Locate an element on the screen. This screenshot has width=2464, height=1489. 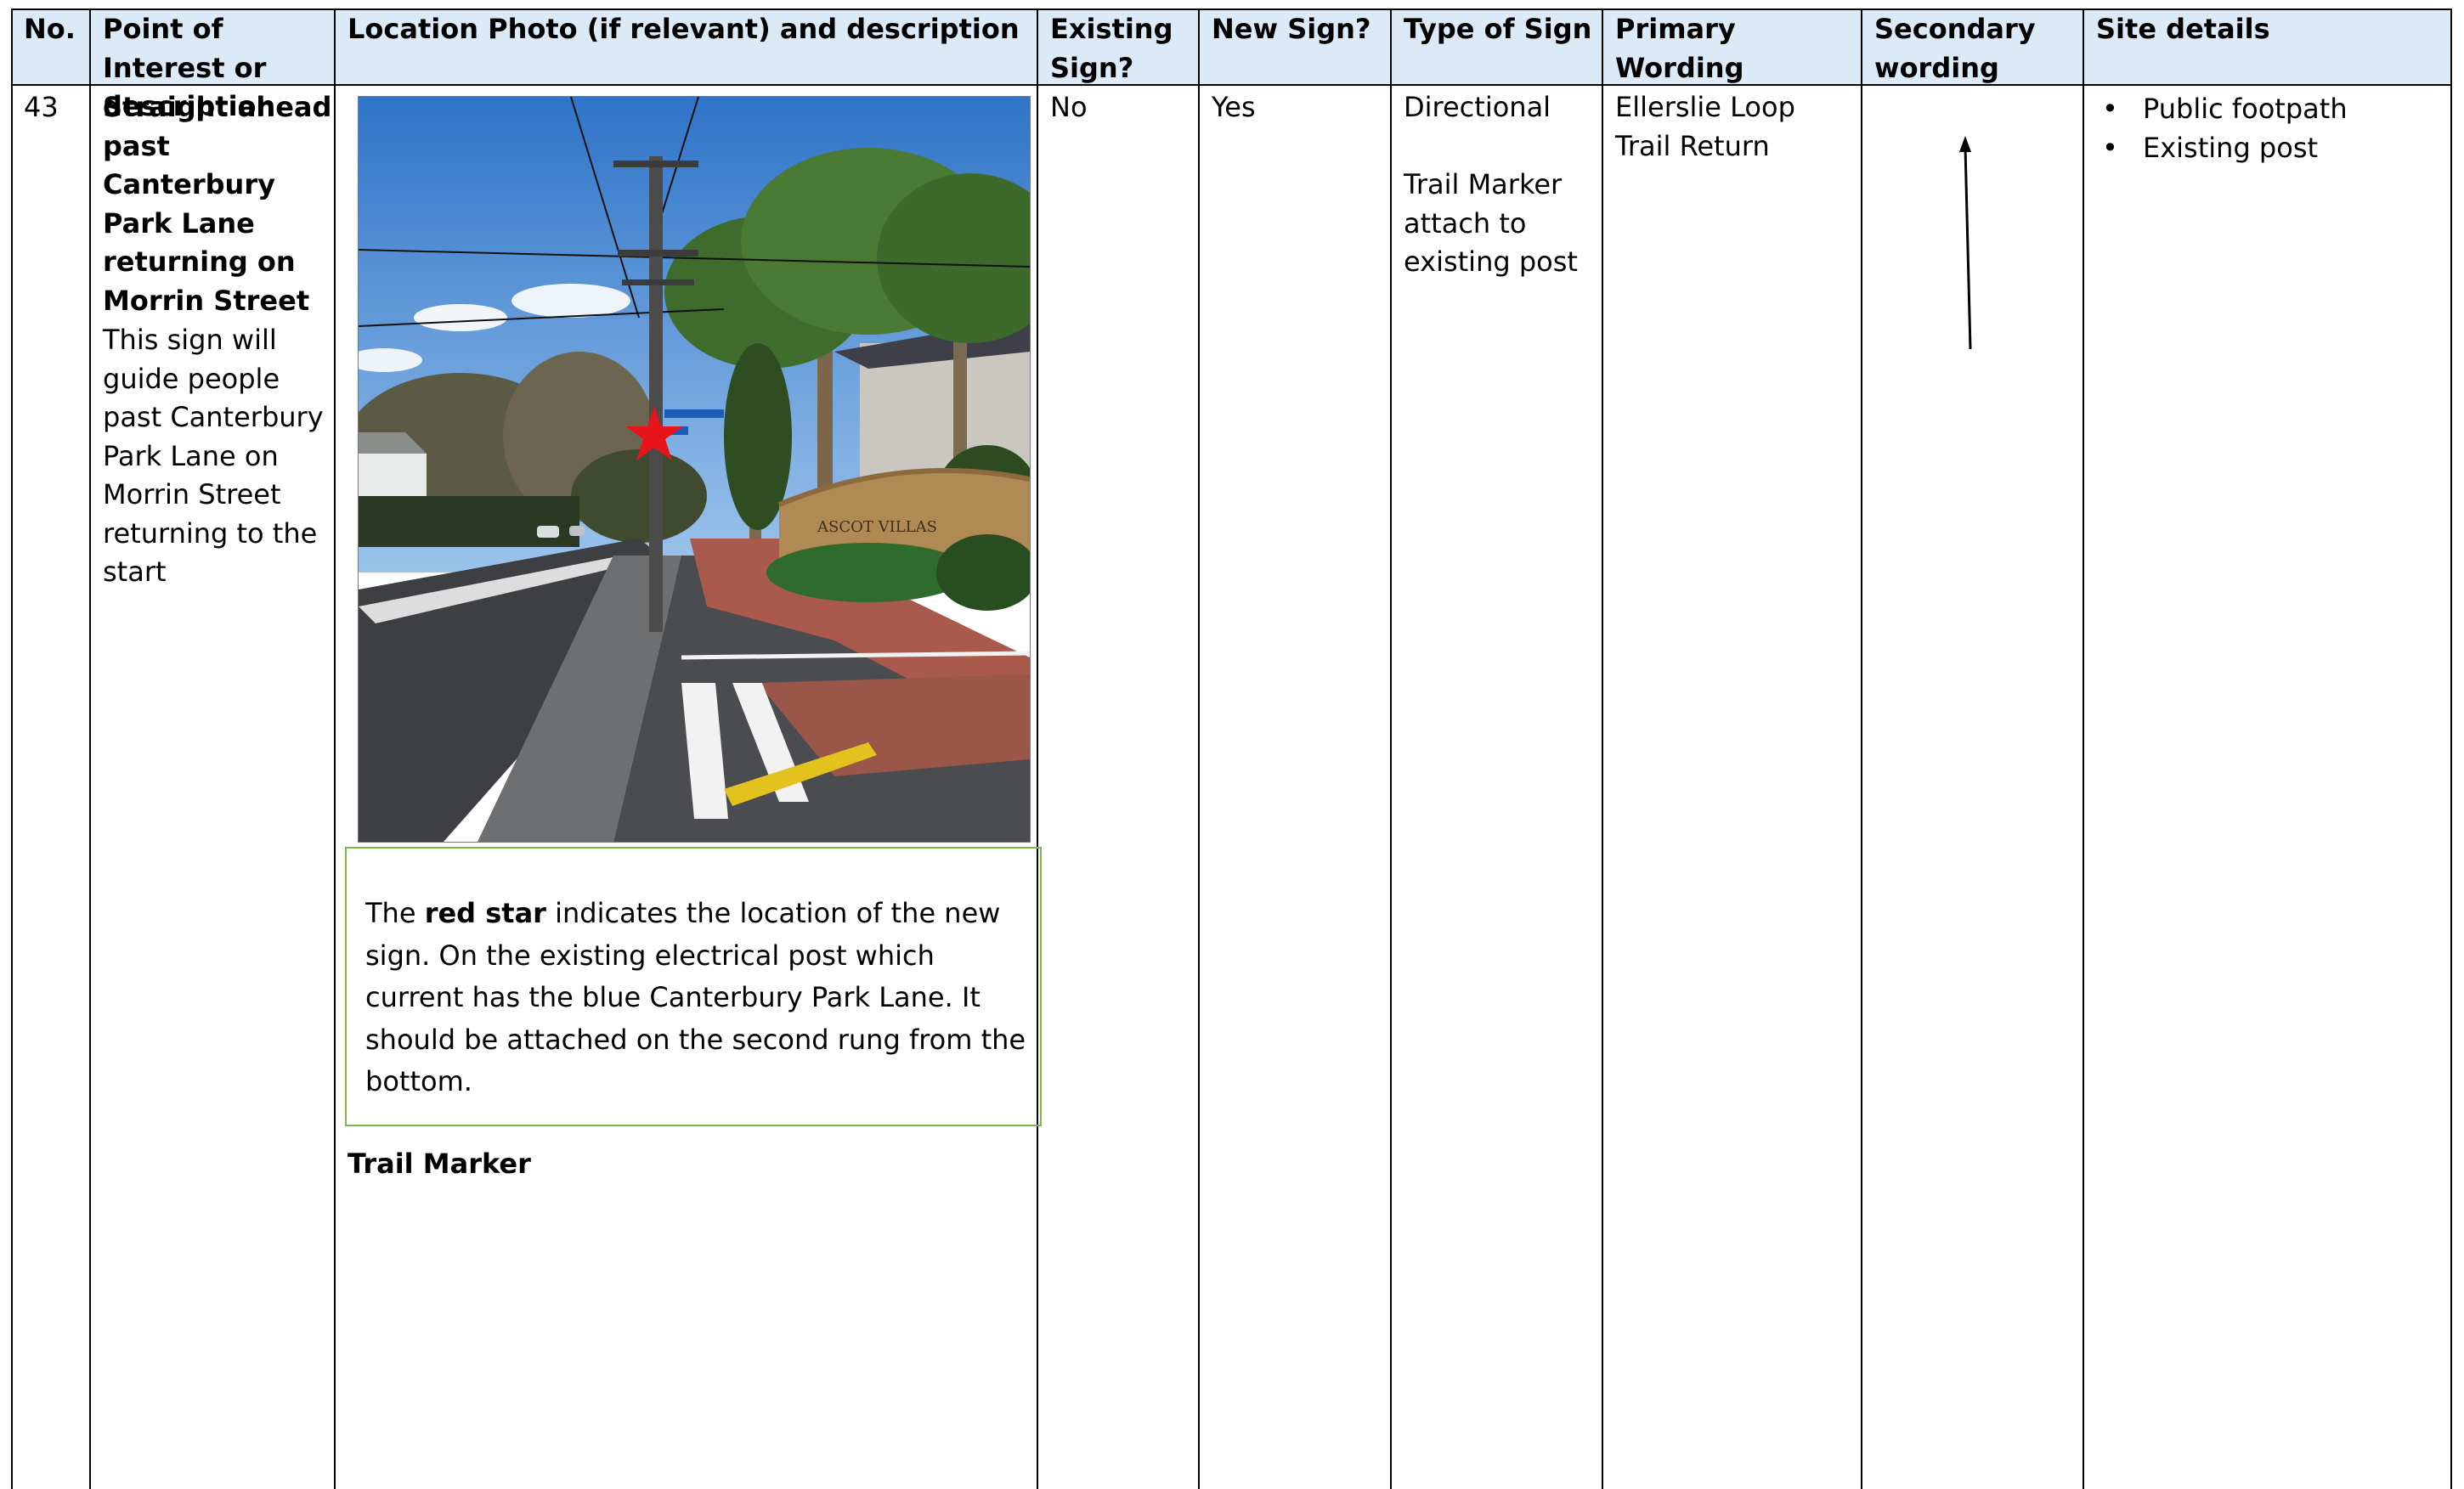
header-site-details: Site details is located at coordinates (2183, 29).